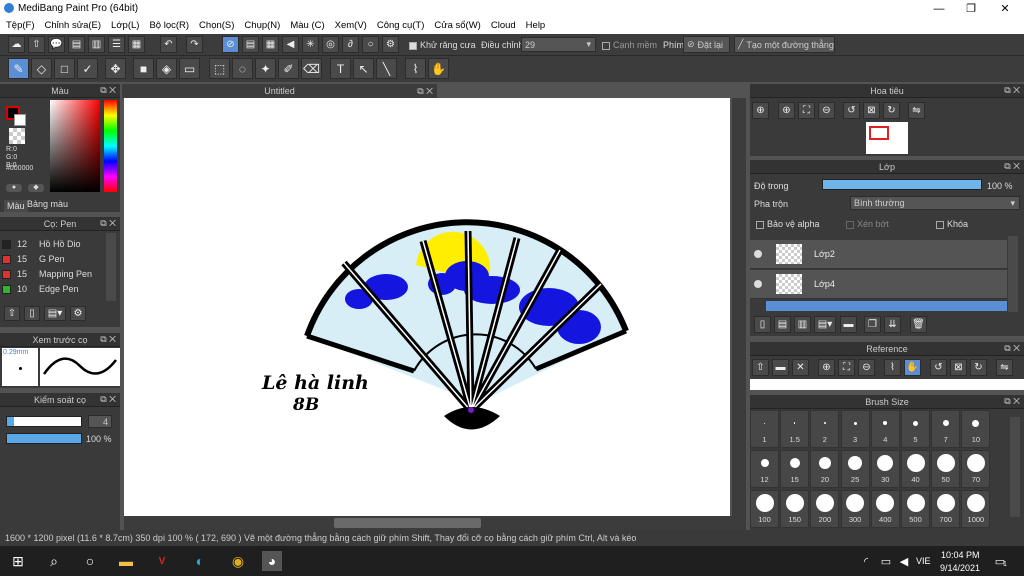 This screenshot has height=576, width=1024. Describe the element at coordinates (386, 68) in the screenshot. I see `divide-tool-icon: ╲` at that location.